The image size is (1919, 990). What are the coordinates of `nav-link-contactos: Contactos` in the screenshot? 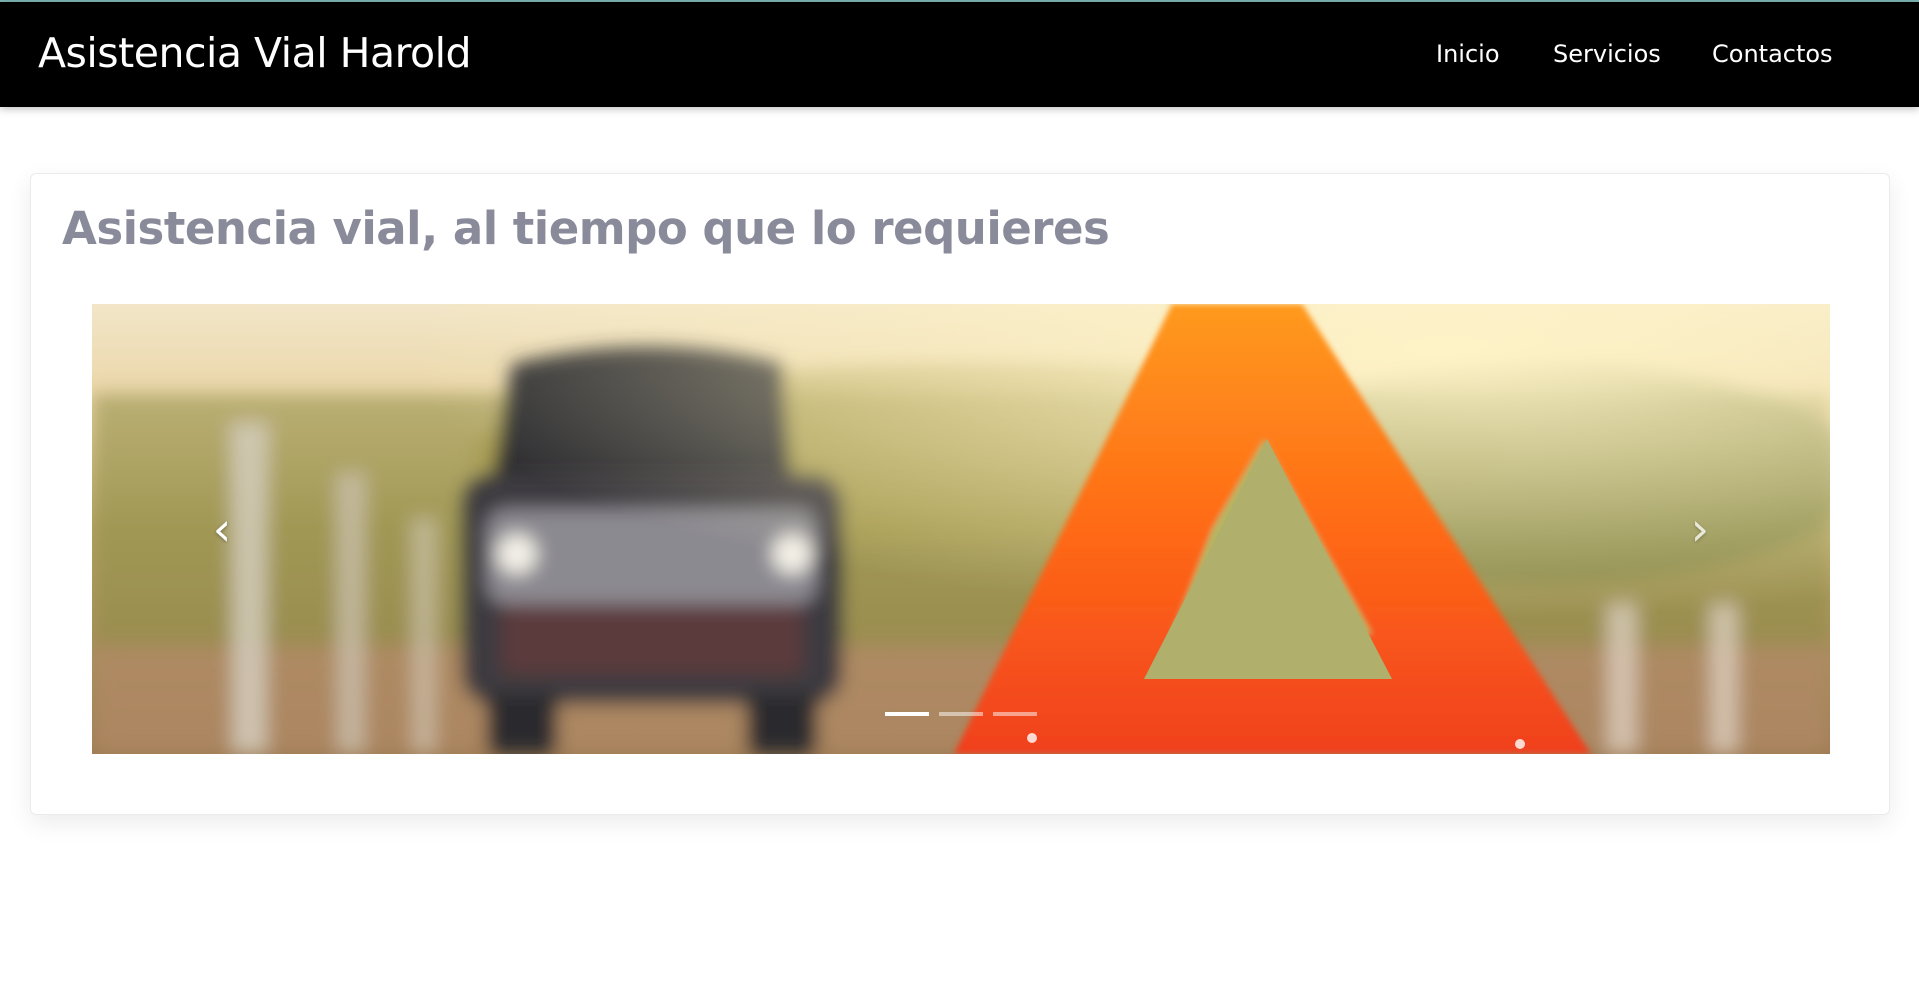 It's located at (1772, 54).